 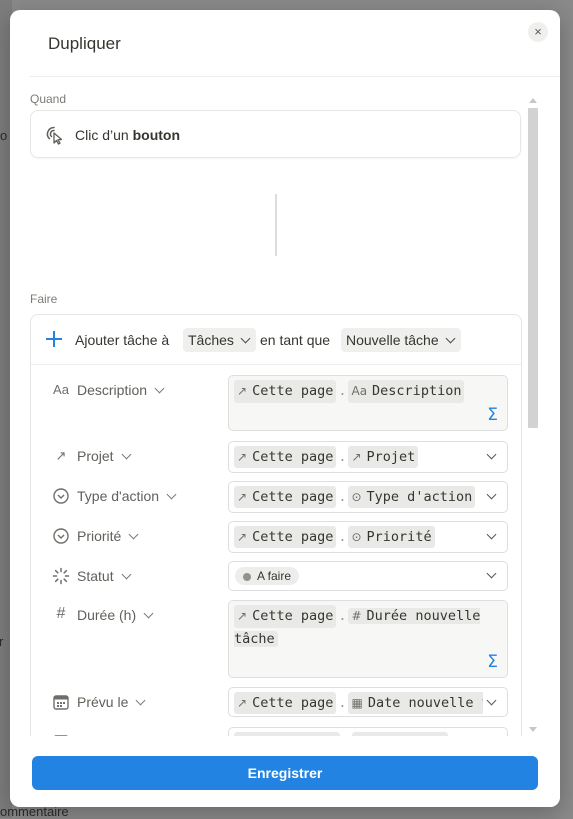 I want to click on dialog-footer: Enregistrer, so click(x=285, y=771).